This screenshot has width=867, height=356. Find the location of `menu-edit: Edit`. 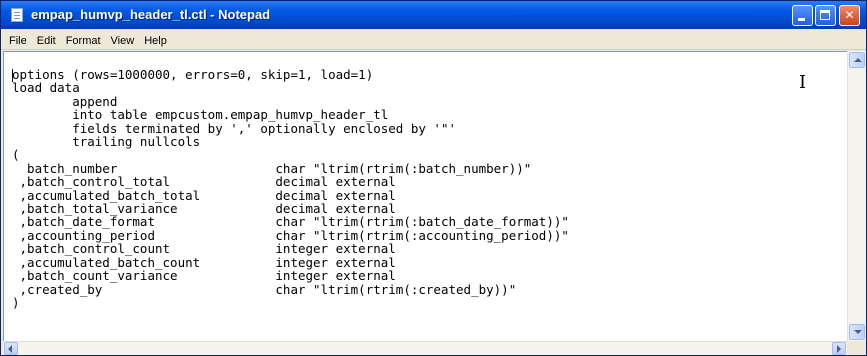

menu-edit: Edit is located at coordinates (46, 40).